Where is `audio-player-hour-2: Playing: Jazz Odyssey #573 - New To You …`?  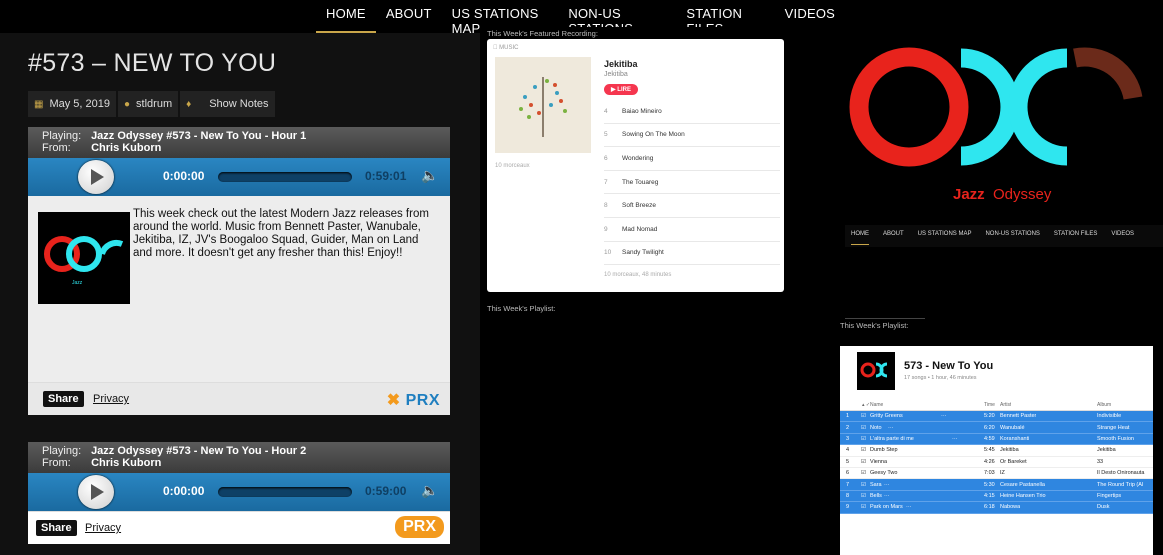 audio-player-hour-2: Playing: Jazz Odyssey #573 - New To You … is located at coordinates (239, 493).